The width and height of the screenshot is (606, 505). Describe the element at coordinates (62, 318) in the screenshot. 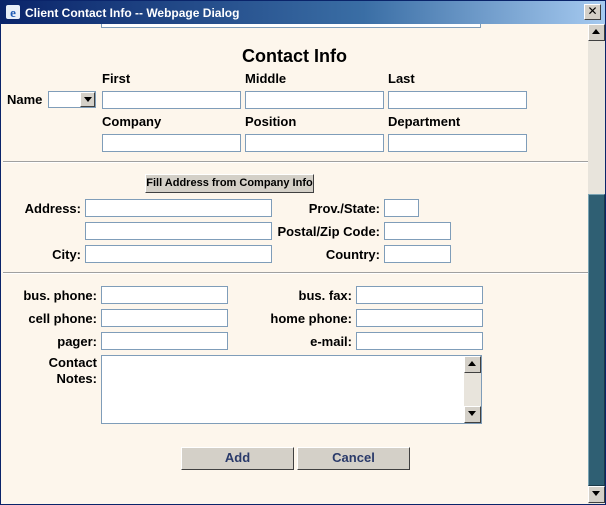

I see `cell-phone-label: cell phone:` at that location.